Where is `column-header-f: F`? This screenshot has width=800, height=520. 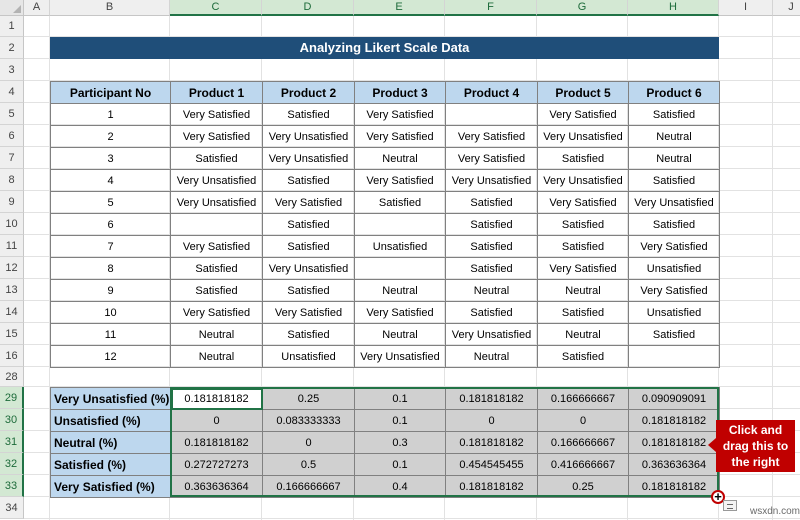 column-header-f: F is located at coordinates (491, 8).